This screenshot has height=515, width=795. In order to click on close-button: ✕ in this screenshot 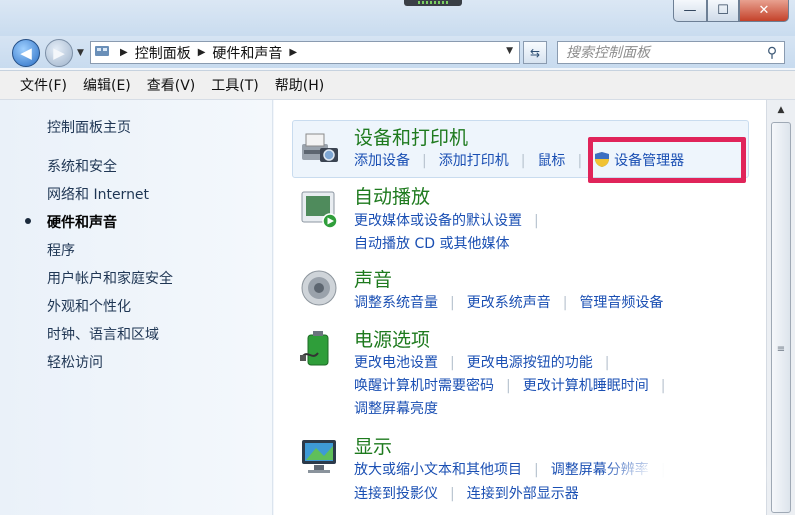, I will do `click(764, 11)`.